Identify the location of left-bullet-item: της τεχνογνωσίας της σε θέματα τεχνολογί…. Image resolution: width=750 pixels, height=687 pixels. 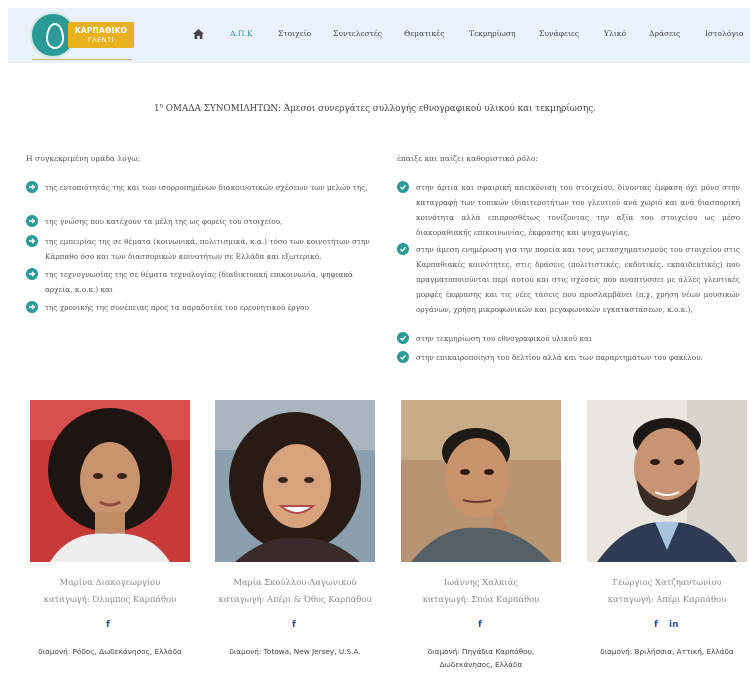
(200, 282).